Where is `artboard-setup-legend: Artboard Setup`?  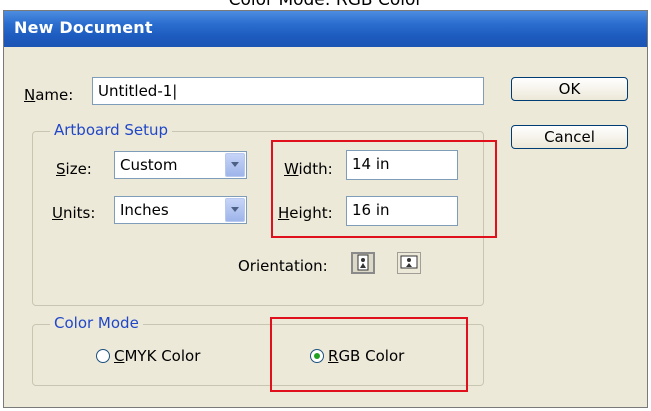 artboard-setup-legend: Artboard Setup is located at coordinates (111, 130).